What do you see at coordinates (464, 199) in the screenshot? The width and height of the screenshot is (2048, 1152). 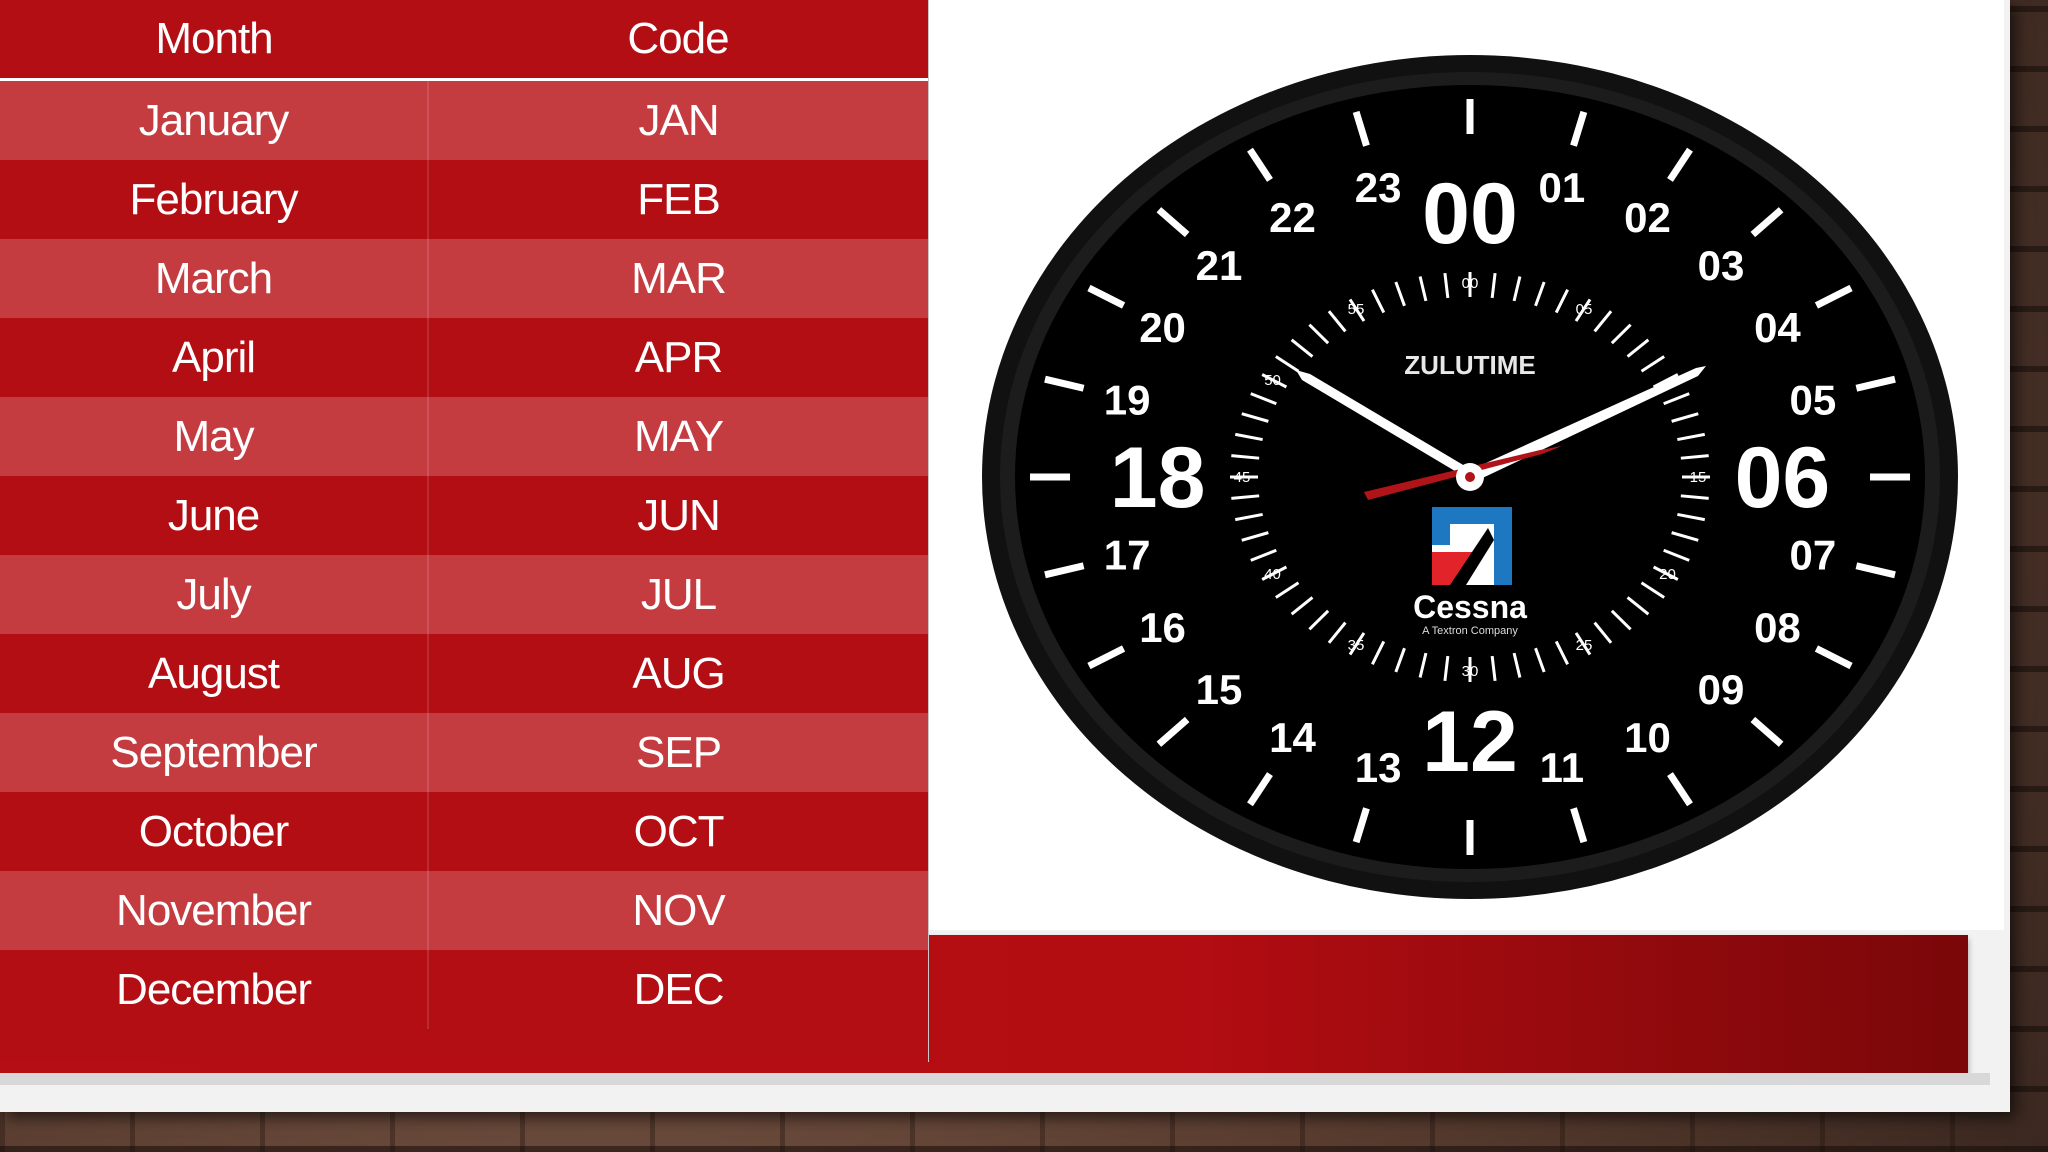 I see `table-row: February FEB` at bounding box center [464, 199].